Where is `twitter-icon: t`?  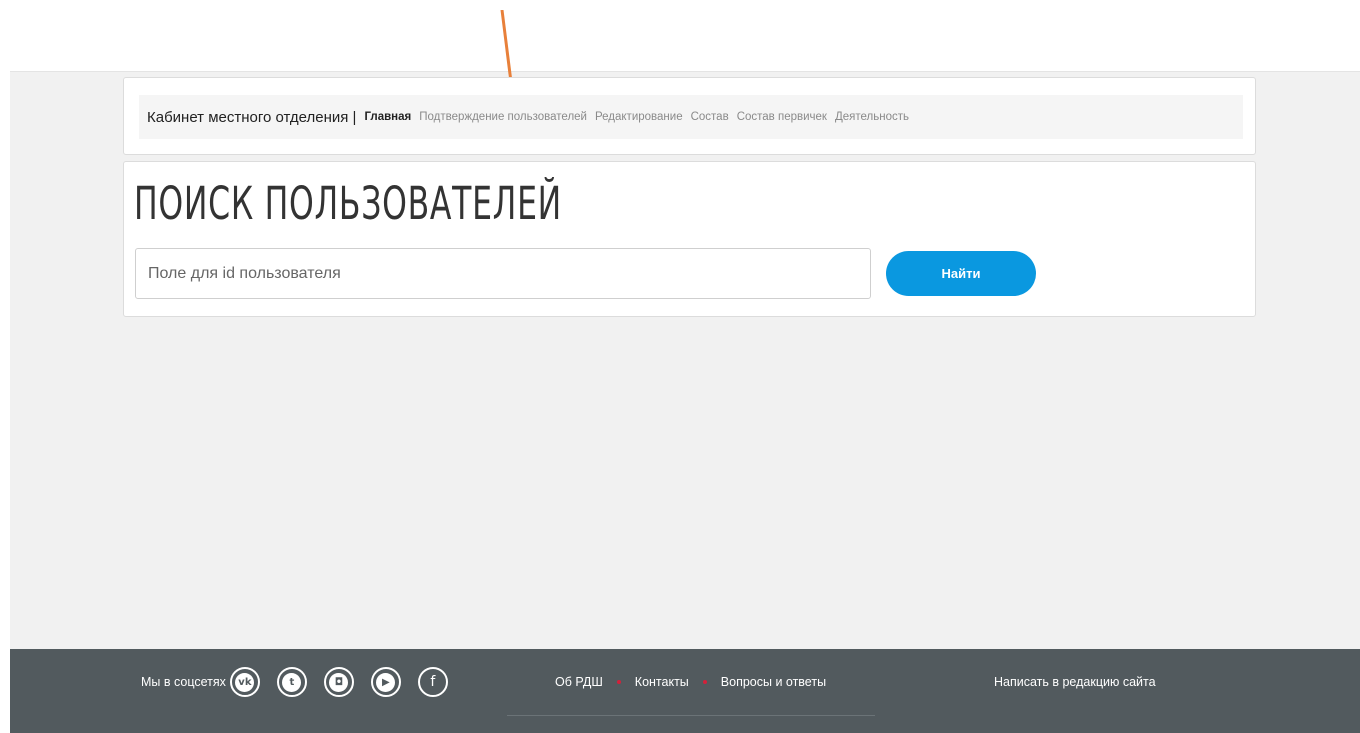
twitter-icon: t is located at coordinates (291, 682).